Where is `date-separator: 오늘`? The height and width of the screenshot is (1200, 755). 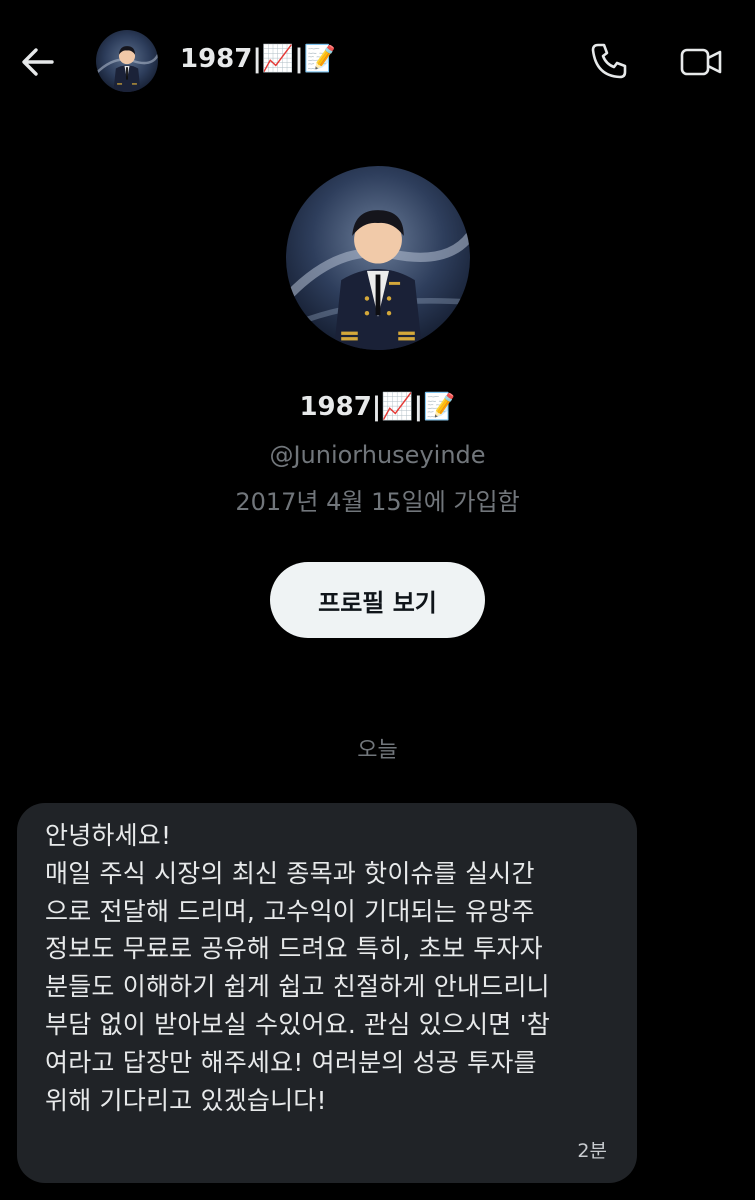 date-separator: 오늘 is located at coordinates (377, 750).